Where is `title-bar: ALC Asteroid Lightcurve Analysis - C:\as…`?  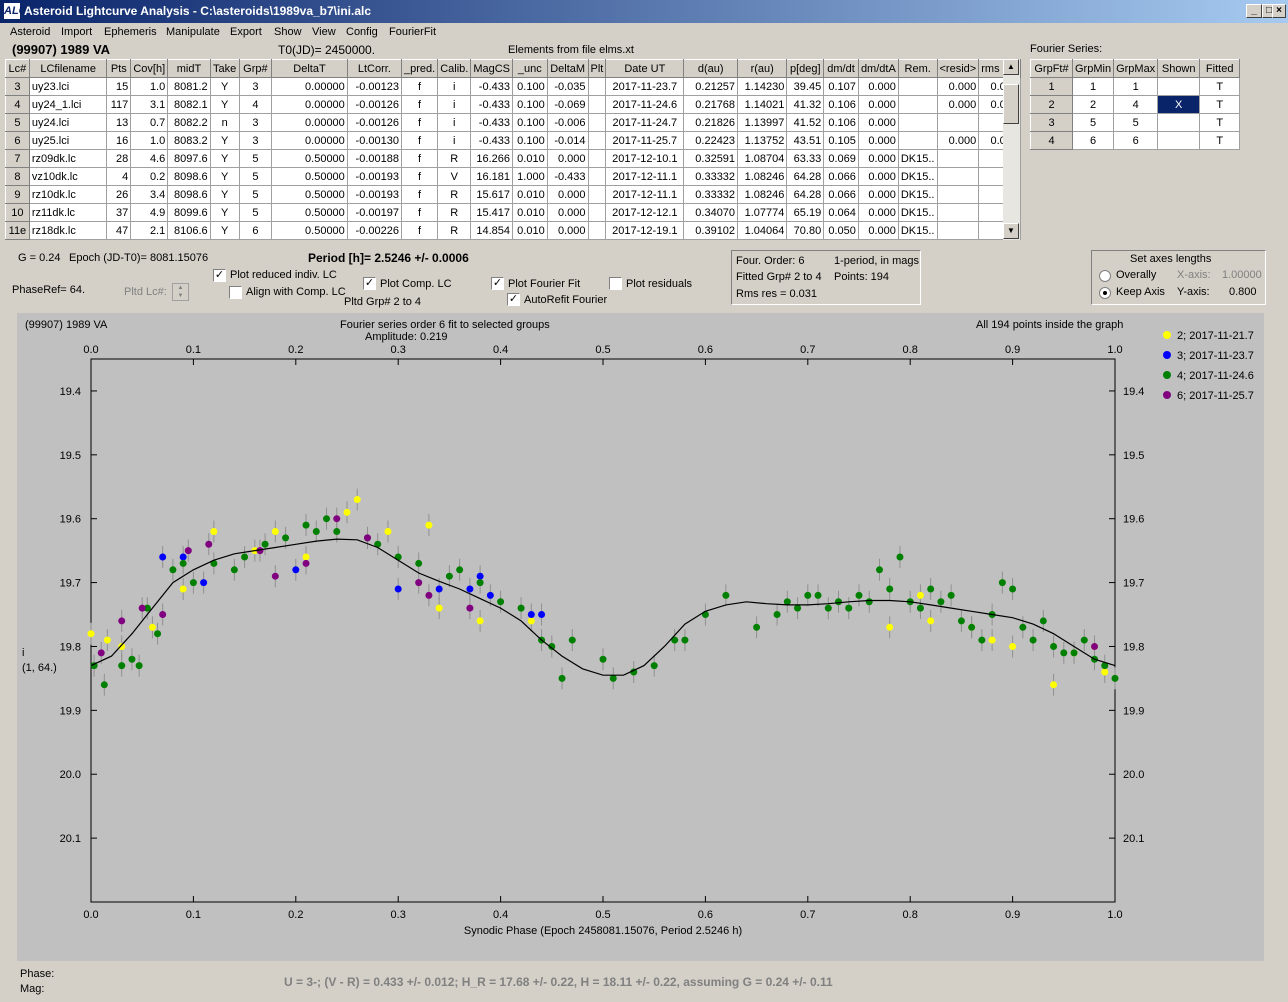 title-bar: ALC Asteroid Lightcurve Analysis - C:\as… is located at coordinates (644, 11).